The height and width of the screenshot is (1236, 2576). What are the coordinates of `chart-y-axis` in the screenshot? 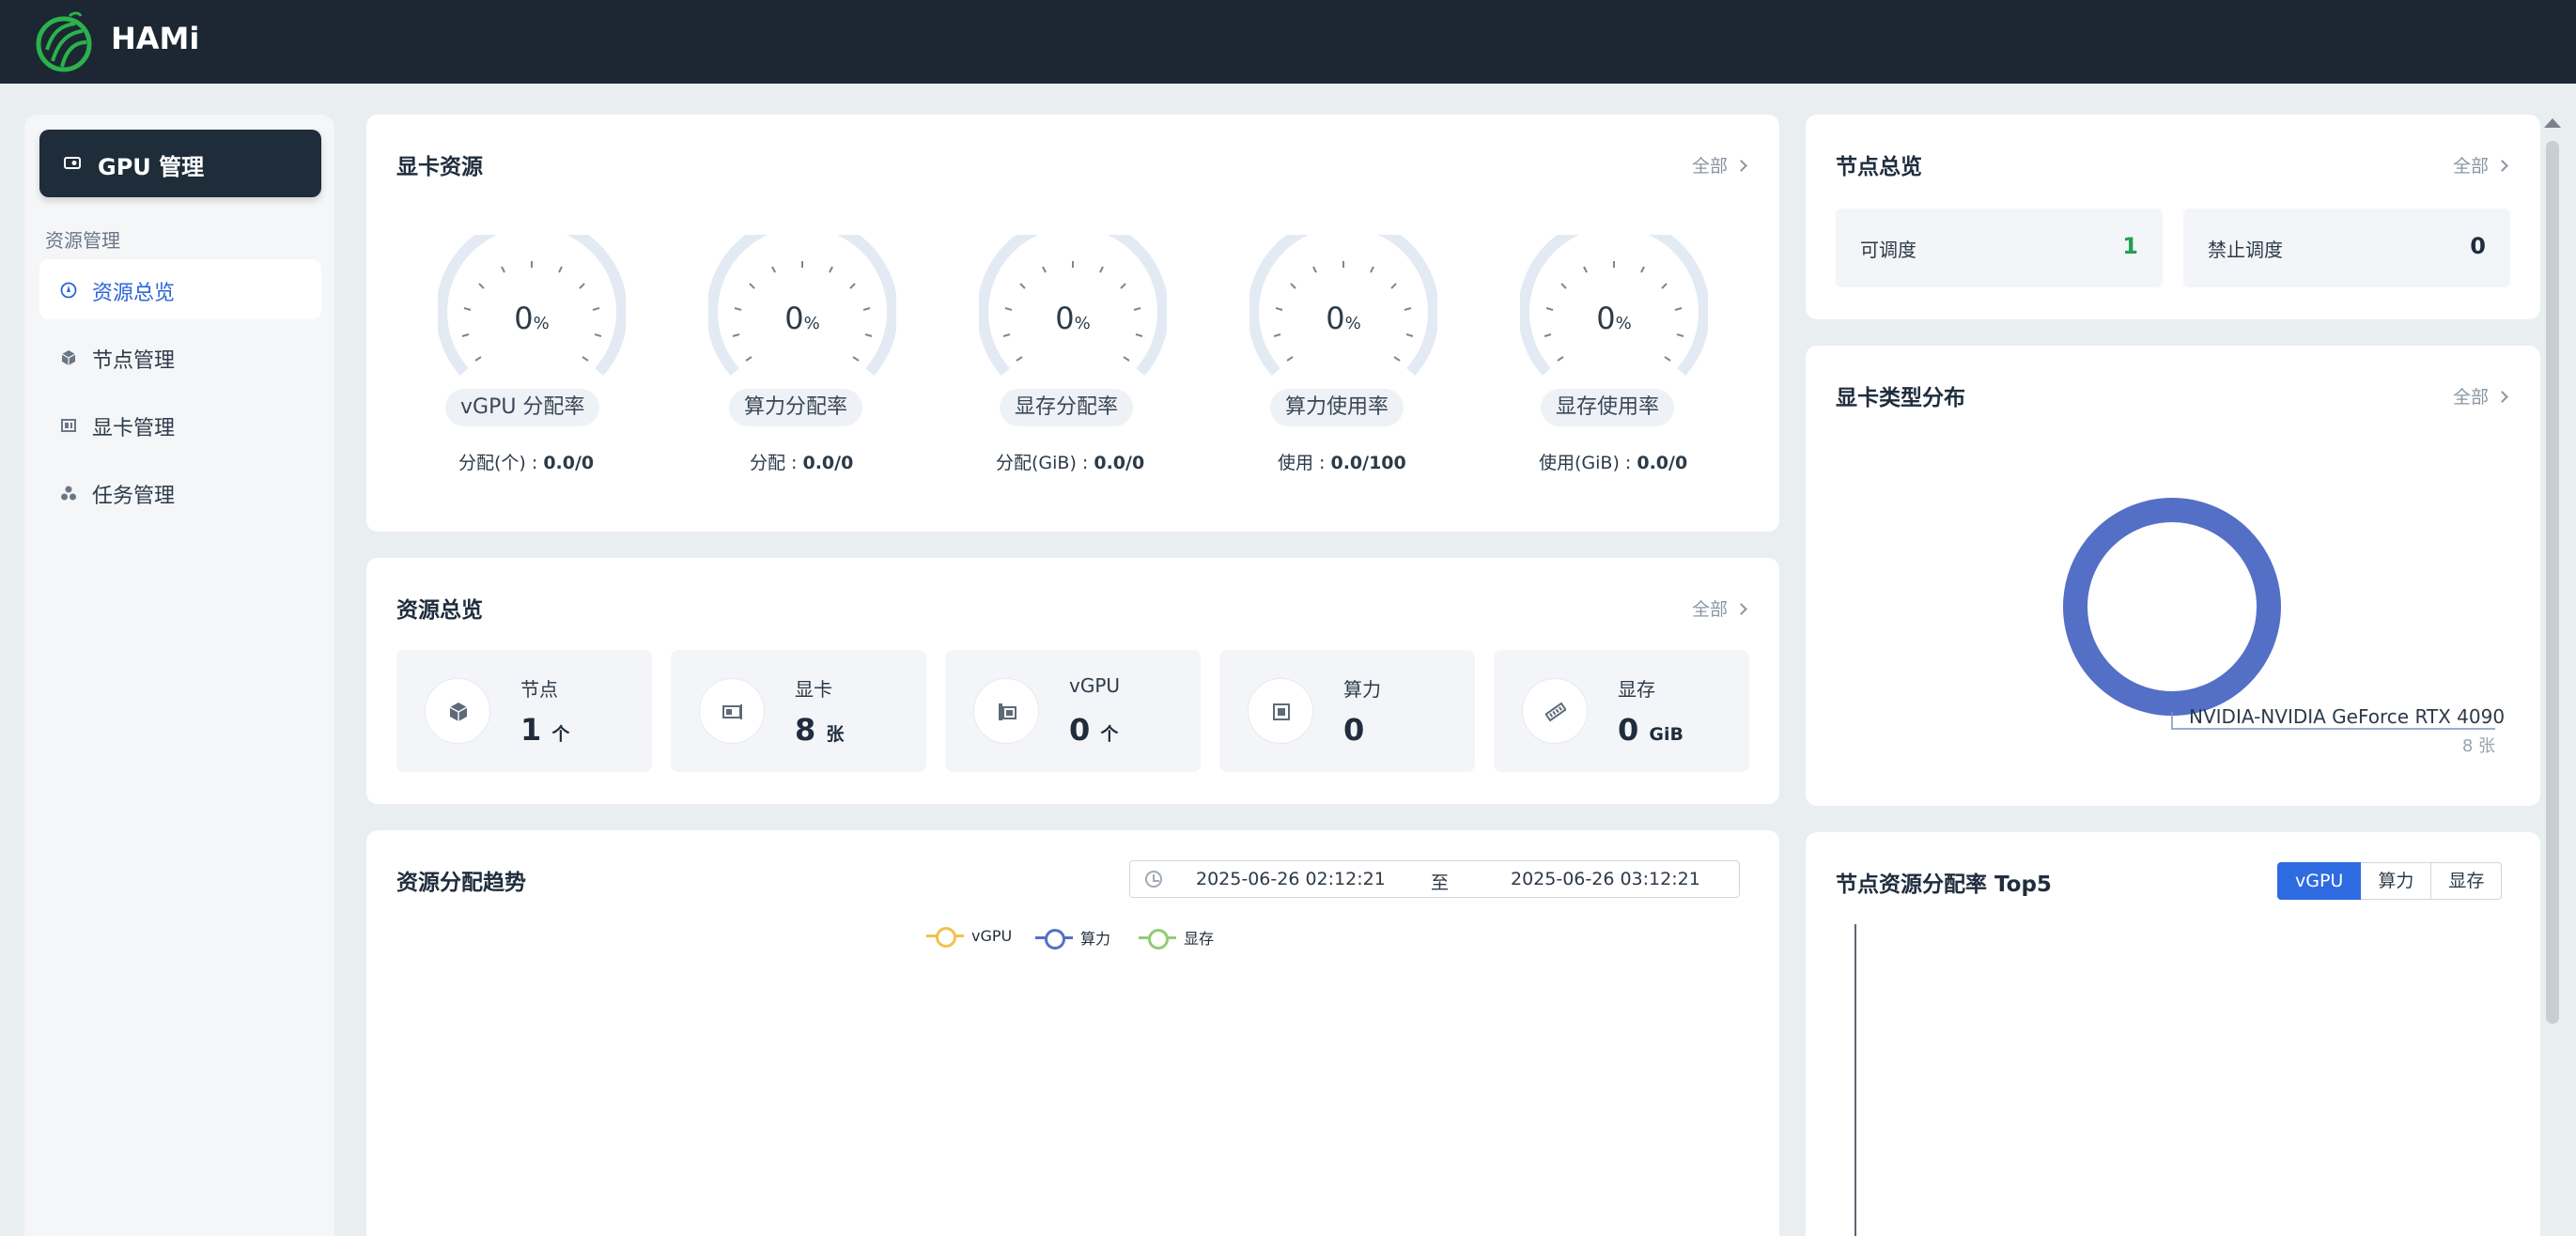 It's located at (1855, 1080).